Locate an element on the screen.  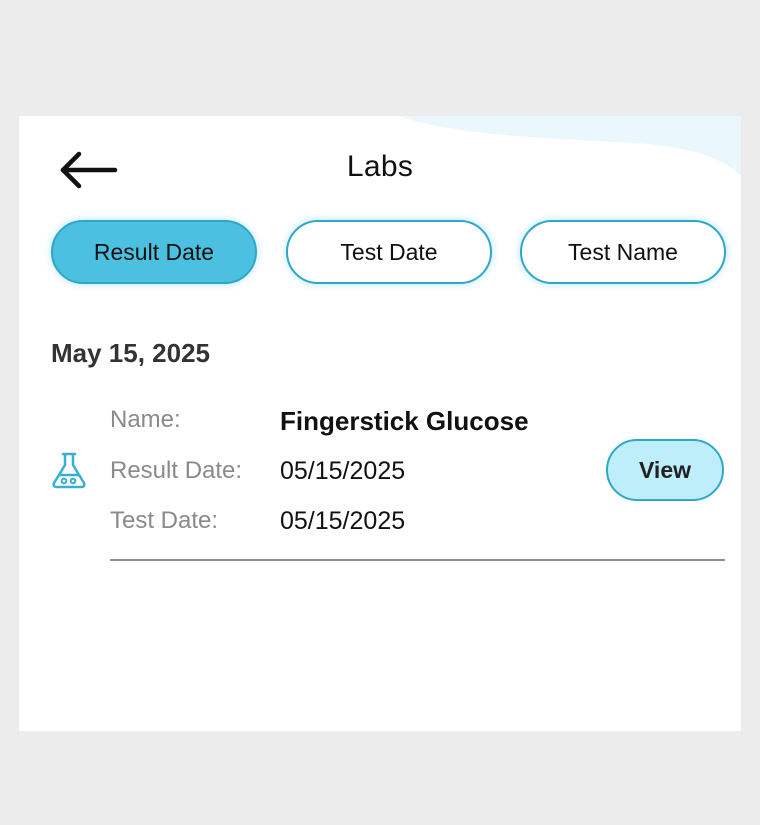
filter-result-date-button: Result Date is located at coordinates (154, 252).